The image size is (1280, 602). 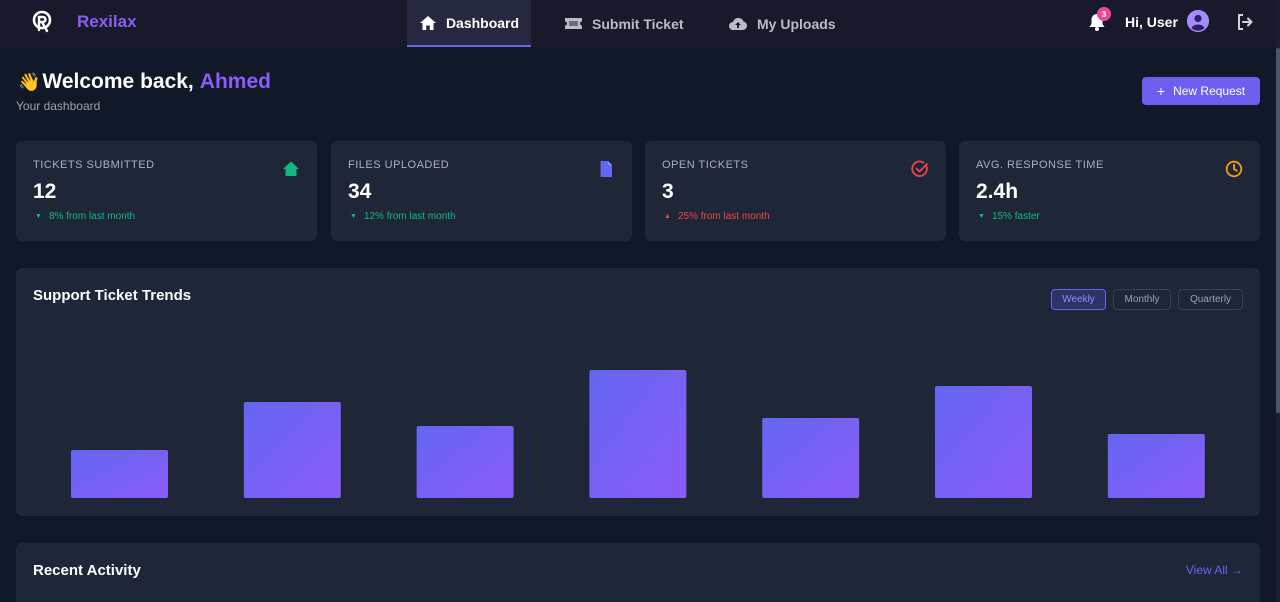 I want to click on new-request-button: + New Request, so click(x=1201, y=91).